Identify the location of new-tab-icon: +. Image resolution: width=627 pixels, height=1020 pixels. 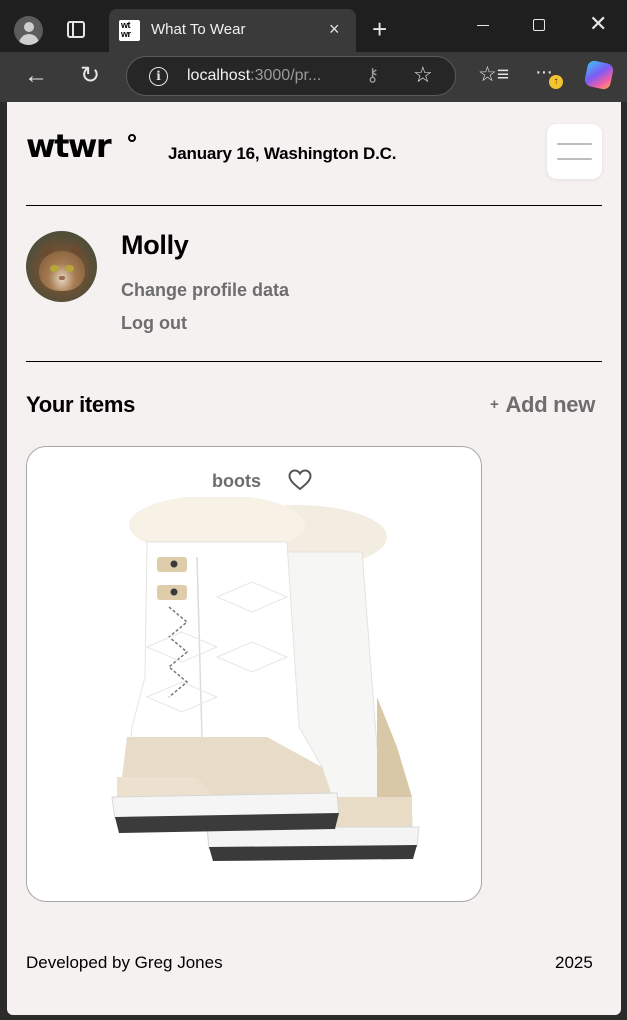
(379, 29).